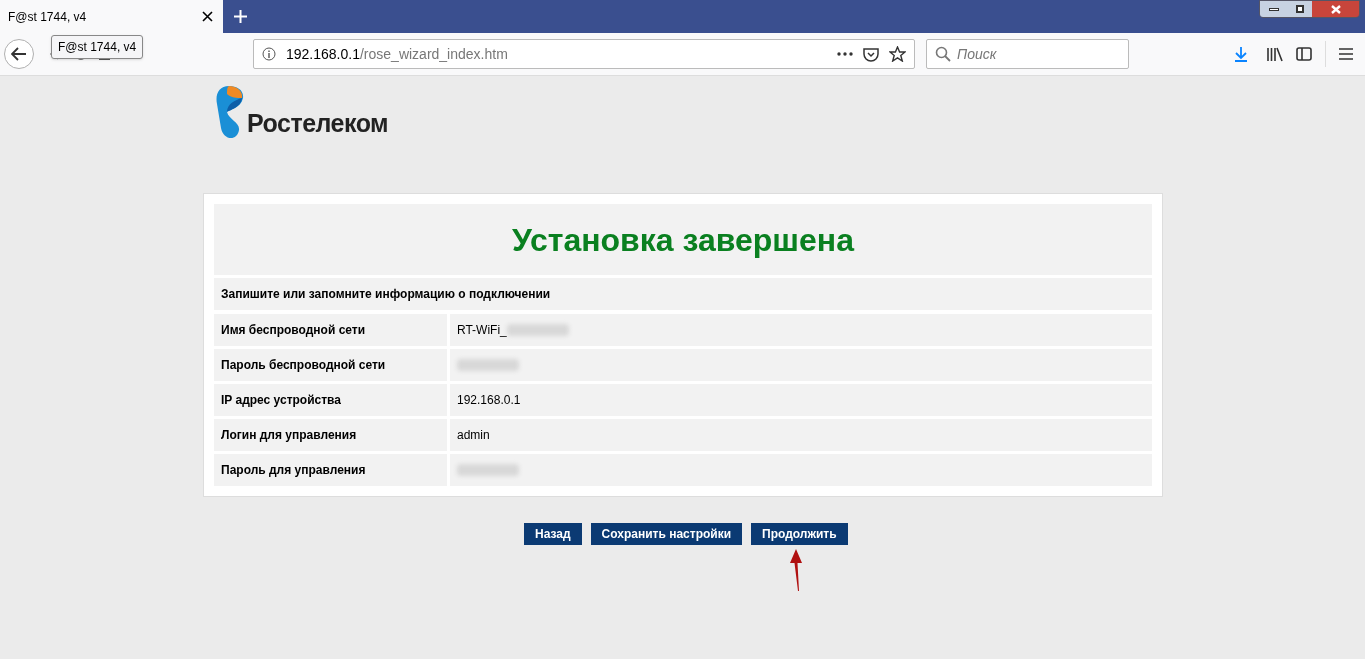  I want to click on wizard-button: Сохранить настройки, so click(666, 534).